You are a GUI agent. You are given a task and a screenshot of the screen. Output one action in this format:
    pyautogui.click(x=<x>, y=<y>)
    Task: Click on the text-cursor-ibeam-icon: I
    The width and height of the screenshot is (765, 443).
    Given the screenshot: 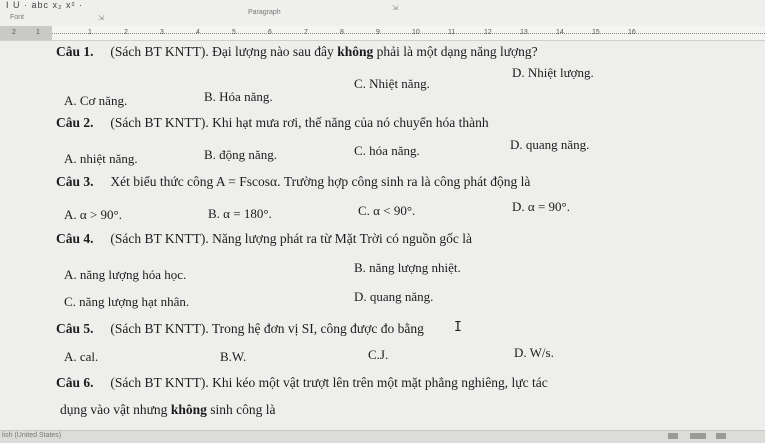 What is the action you would take?
    pyautogui.click(x=458, y=327)
    